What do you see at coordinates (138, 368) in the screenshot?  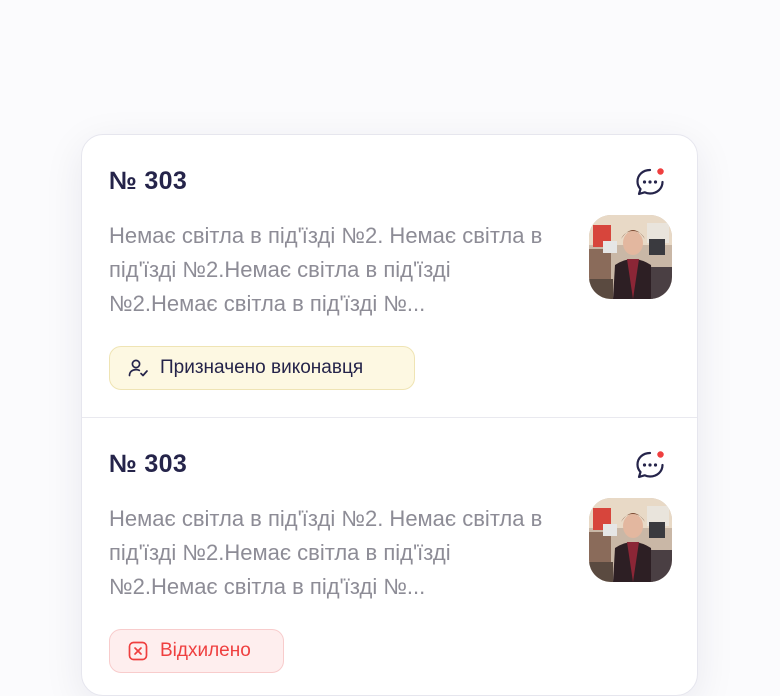 I see `user-check-icon` at bounding box center [138, 368].